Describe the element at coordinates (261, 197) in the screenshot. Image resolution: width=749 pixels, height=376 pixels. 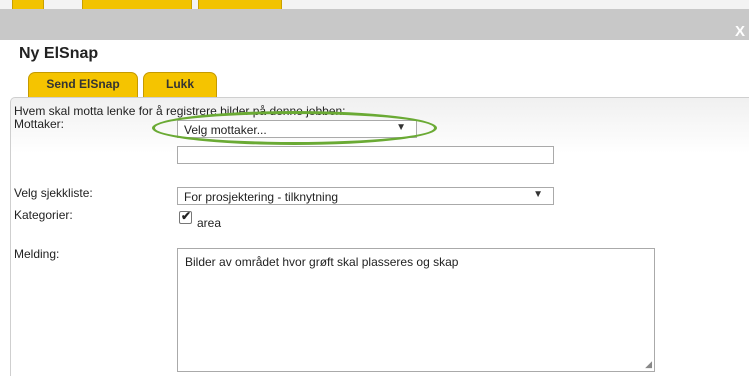
I see `checklist-select-value: For prosjektering - tilknytning` at that location.